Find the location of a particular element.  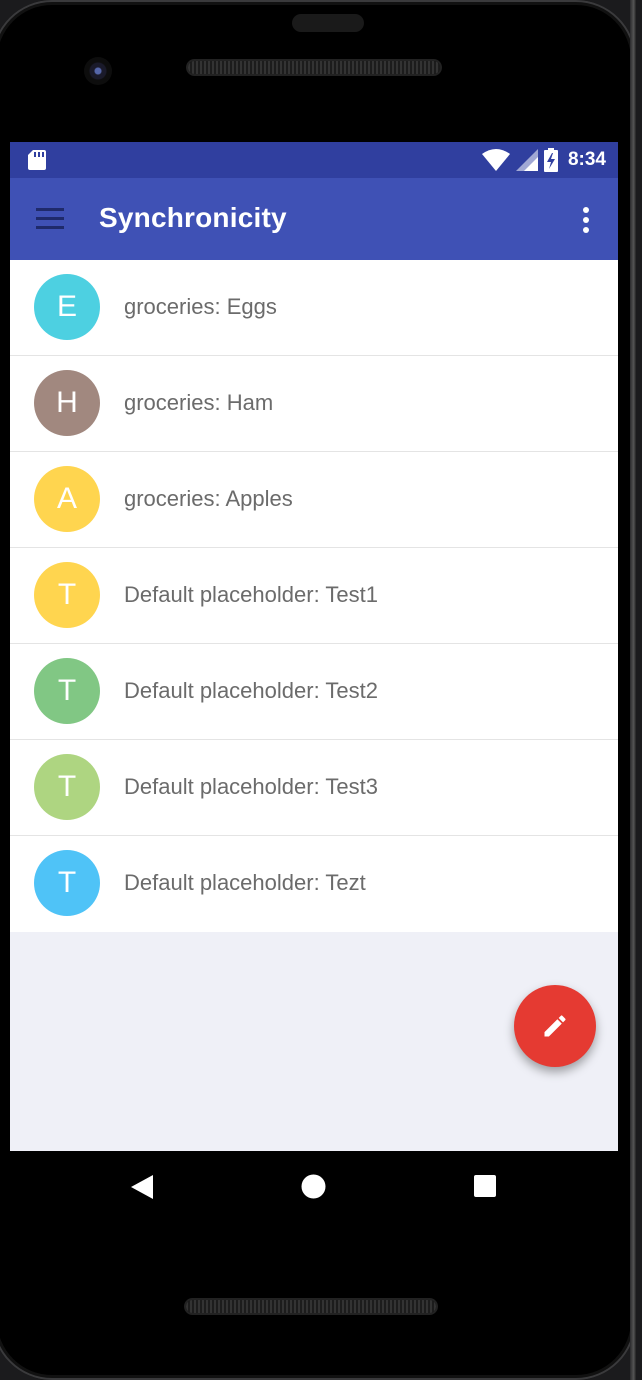

home-icon is located at coordinates (313, 1186).